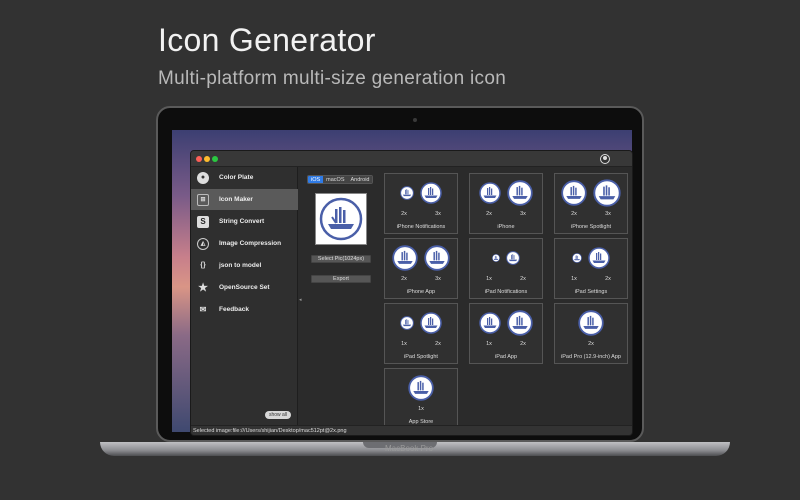 The width and height of the screenshot is (800, 500). What do you see at coordinates (421, 357) in the screenshot?
I see `card-label: iPad Spotlight` at bounding box center [421, 357].